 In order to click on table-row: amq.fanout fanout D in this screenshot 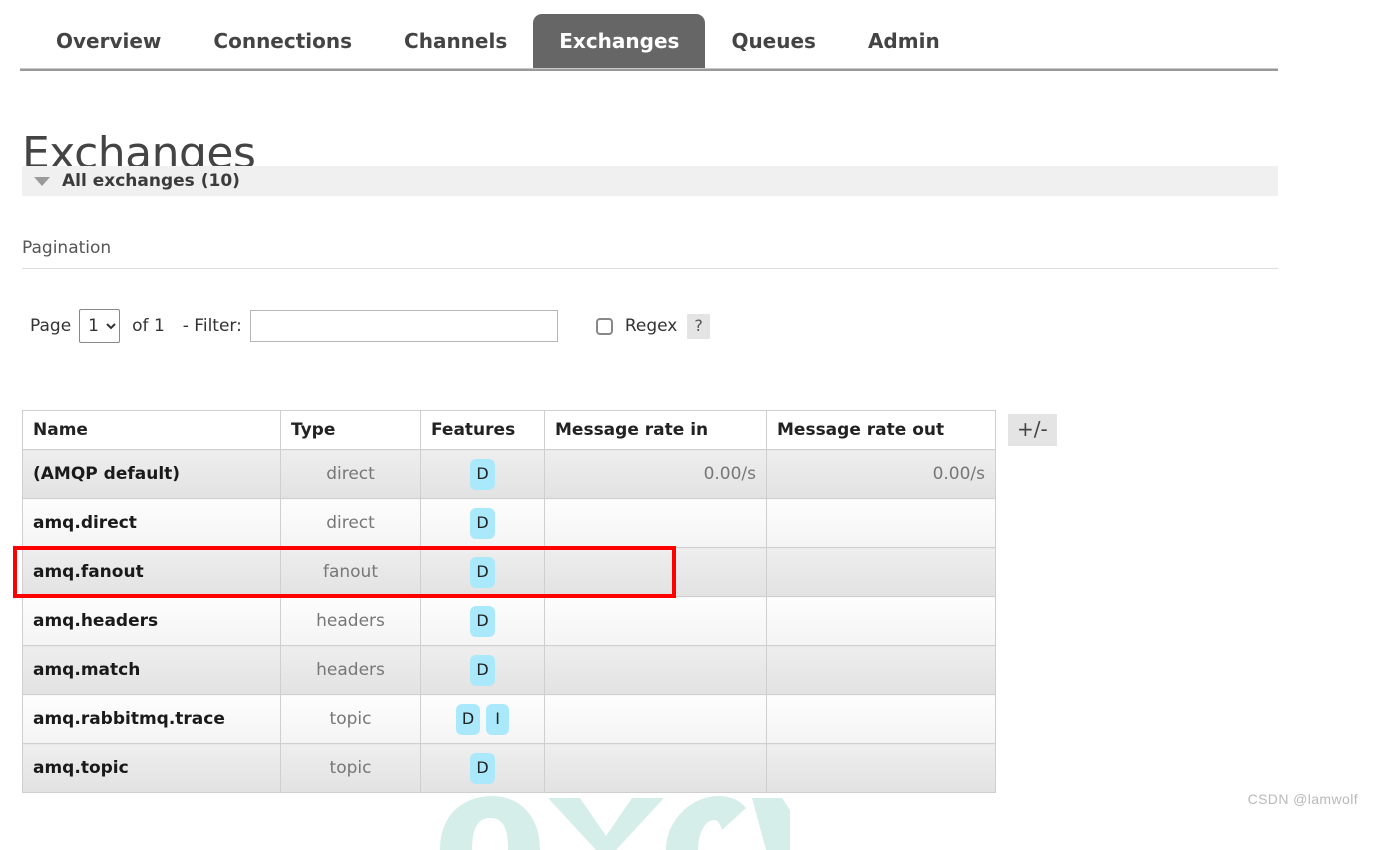, I will do `click(509, 572)`.